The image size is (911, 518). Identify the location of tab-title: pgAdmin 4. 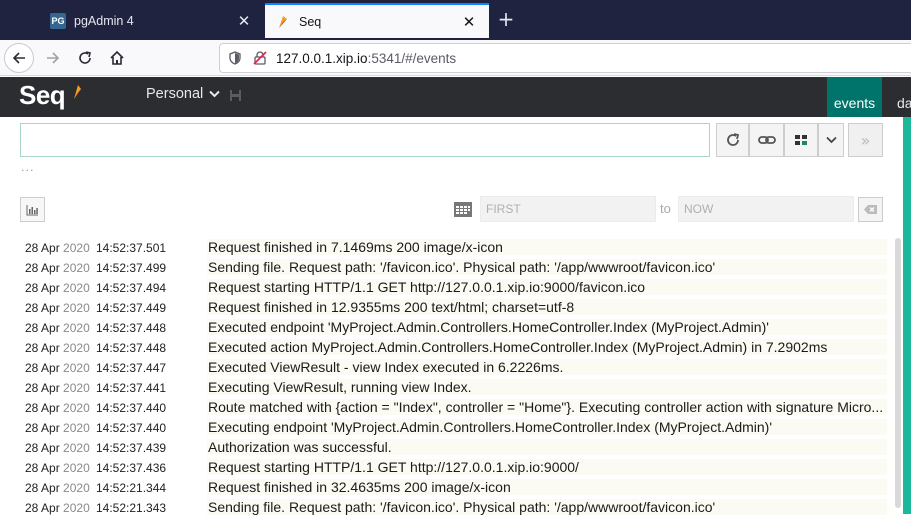
(104, 20).